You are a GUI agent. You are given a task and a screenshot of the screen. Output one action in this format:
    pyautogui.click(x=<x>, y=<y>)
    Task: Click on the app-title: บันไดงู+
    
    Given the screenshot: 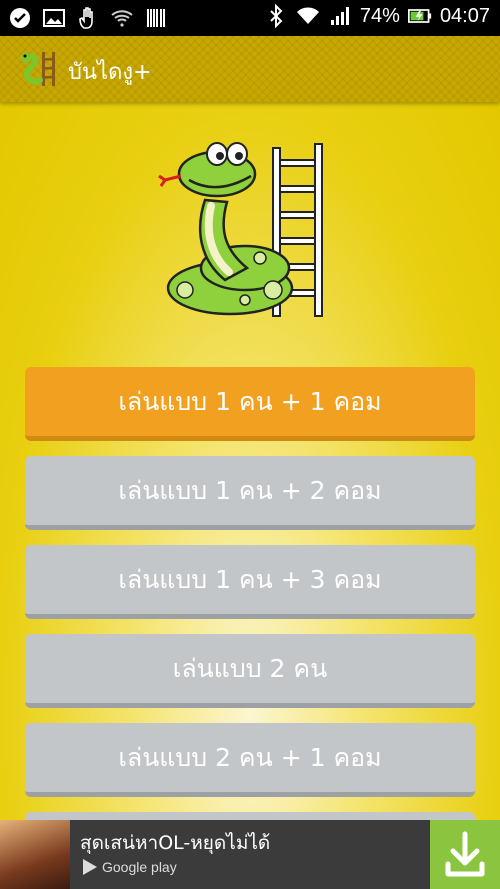 What is the action you would take?
    pyautogui.click(x=110, y=72)
    